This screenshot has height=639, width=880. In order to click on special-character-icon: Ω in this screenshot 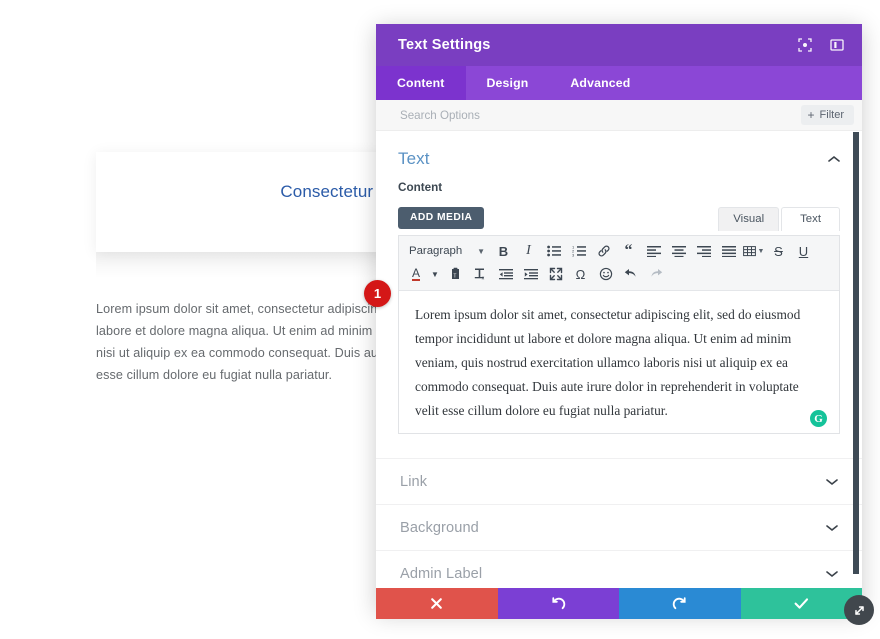, I will do `click(580, 274)`.